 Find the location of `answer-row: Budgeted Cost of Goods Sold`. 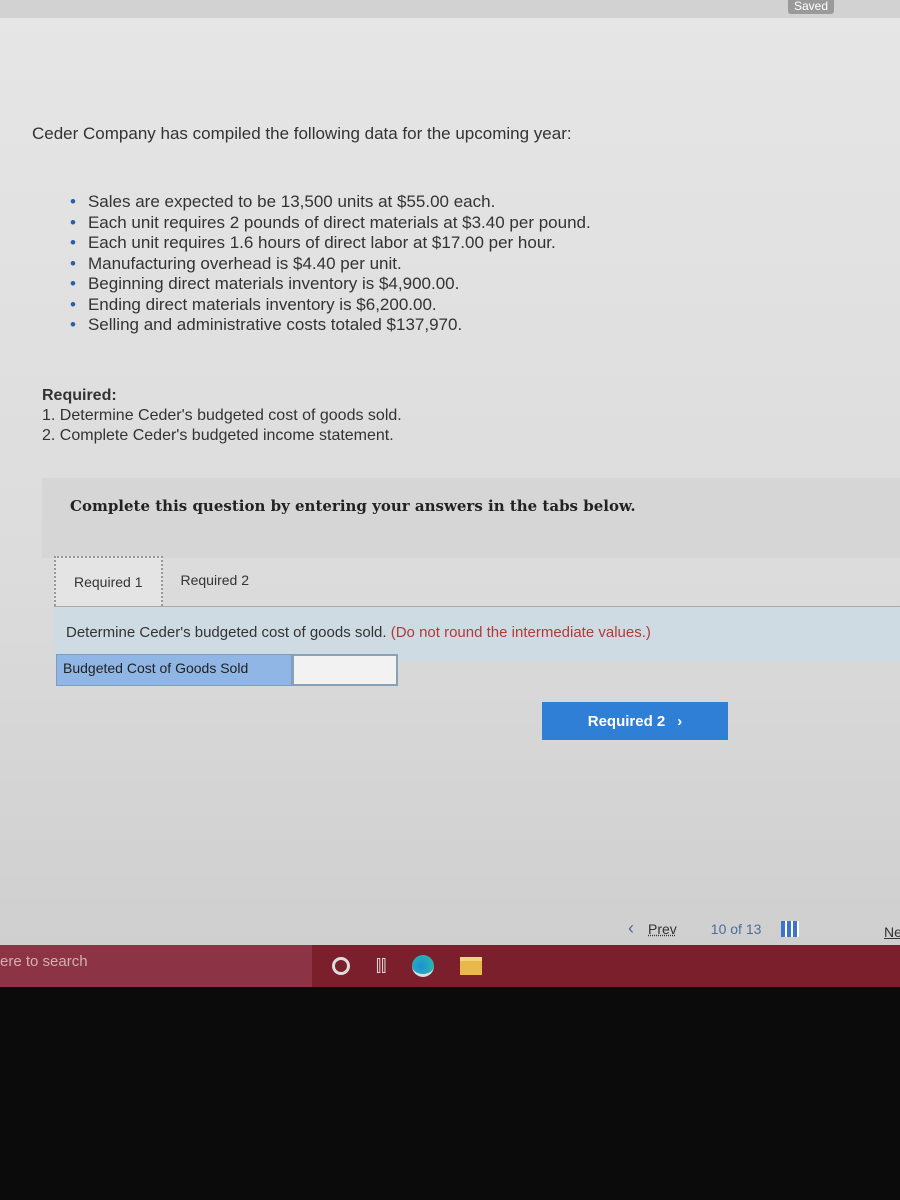

answer-row: Budgeted Cost of Goods Sold is located at coordinates (227, 670).